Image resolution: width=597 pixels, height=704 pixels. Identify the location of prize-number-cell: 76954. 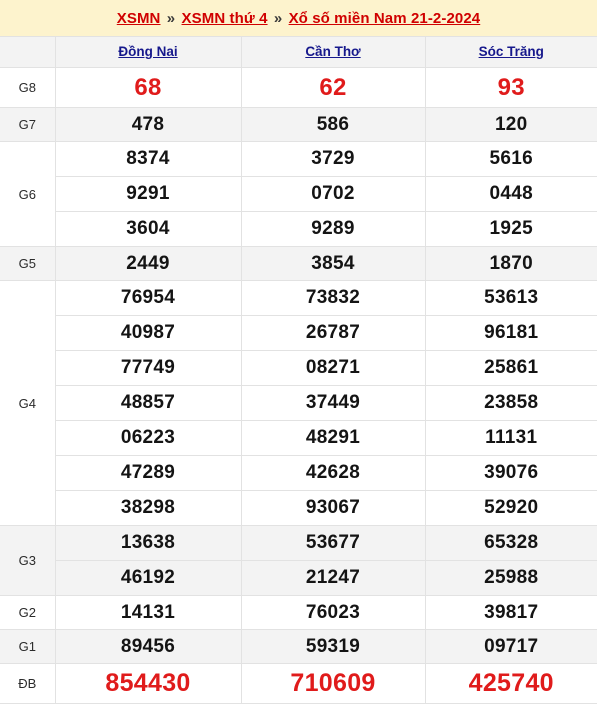
(147, 298).